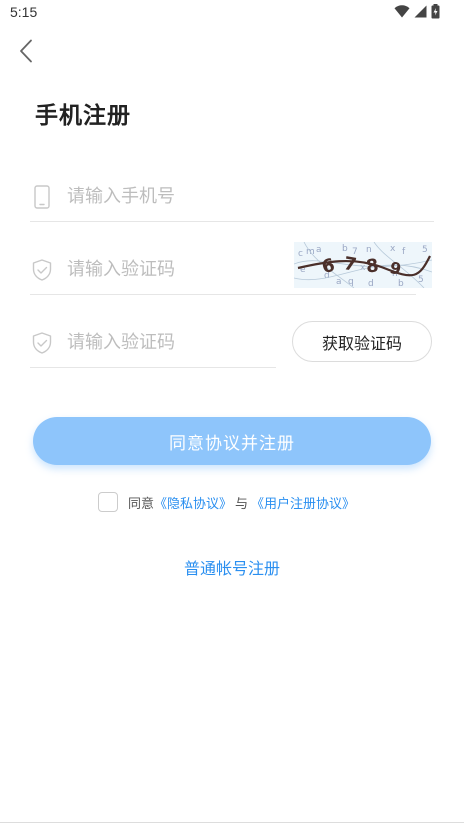 The image size is (464, 825). I want to click on chevron-left-icon, so click(26, 51).